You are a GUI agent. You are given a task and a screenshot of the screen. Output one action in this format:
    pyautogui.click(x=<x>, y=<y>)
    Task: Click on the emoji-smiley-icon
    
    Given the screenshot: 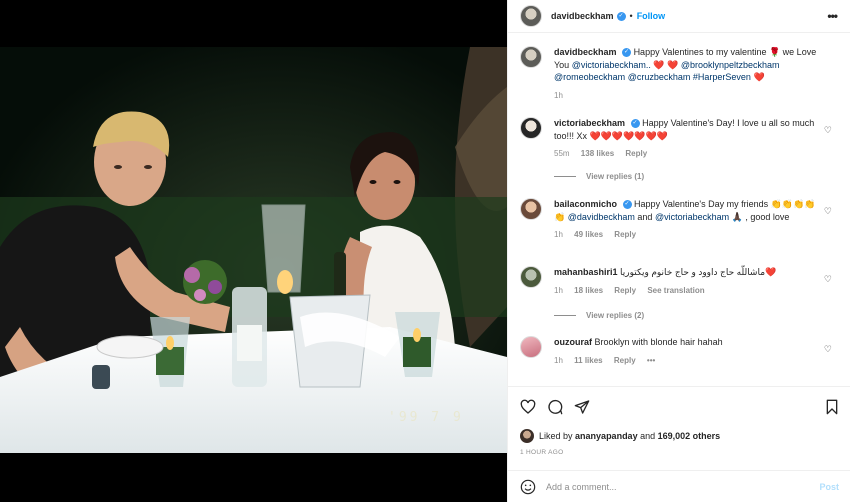 What is the action you would take?
    pyautogui.click(x=528, y=487)
    